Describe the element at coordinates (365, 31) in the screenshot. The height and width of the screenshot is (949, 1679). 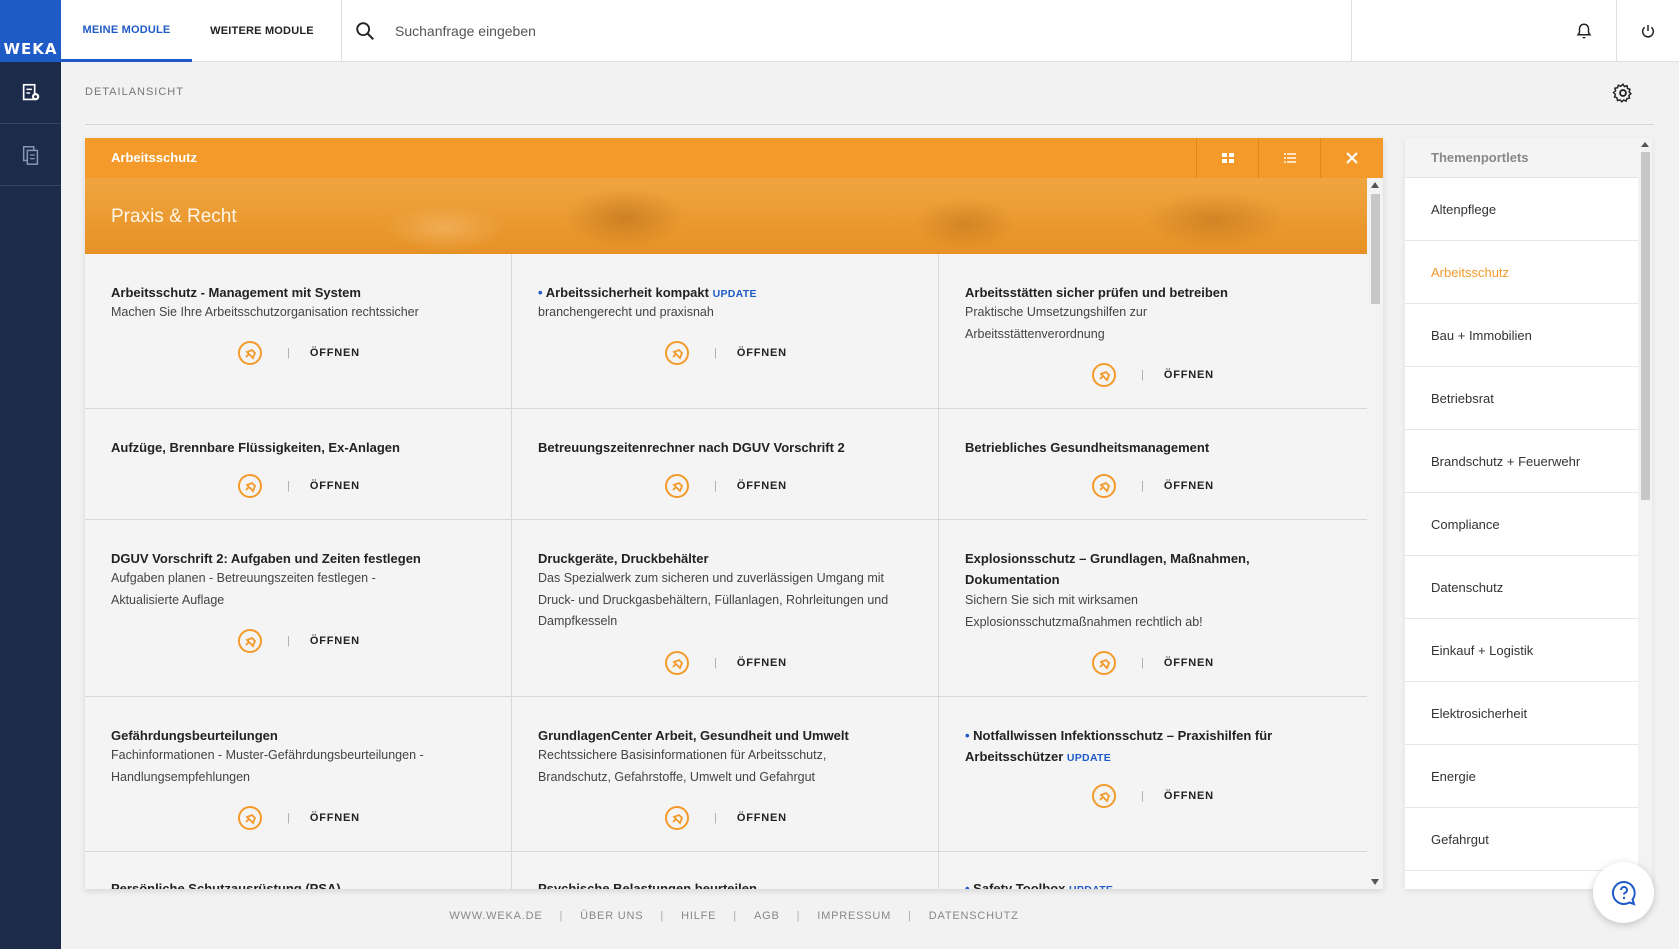
I see `search-icon` at that location.